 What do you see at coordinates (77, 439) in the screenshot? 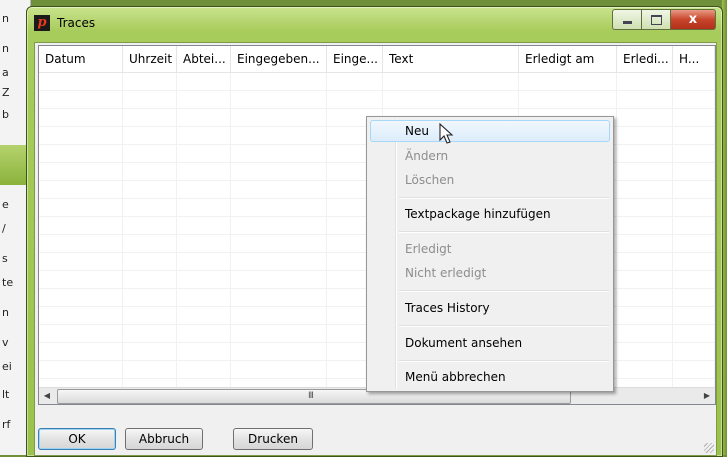
I see `ok-button: OK` at bounding box center [77, 439].